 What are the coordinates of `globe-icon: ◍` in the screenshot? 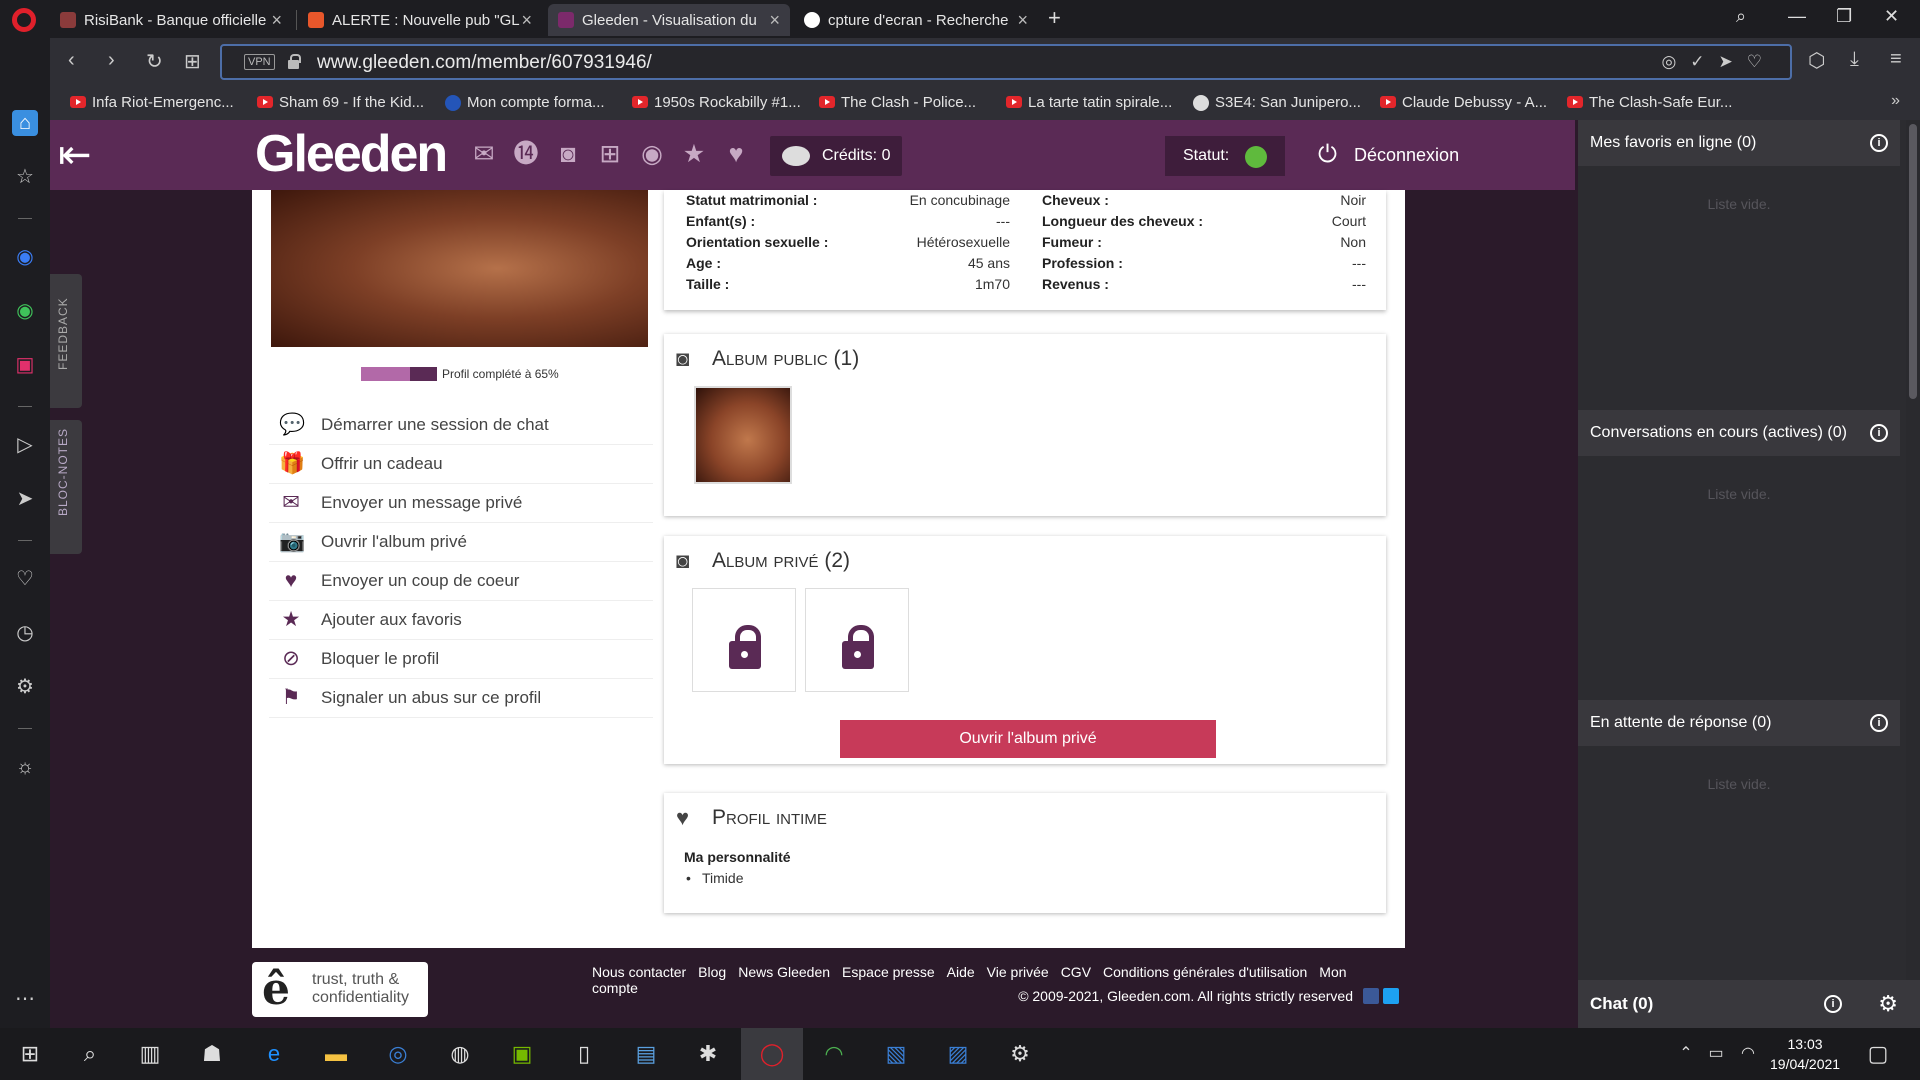 It's located at (460, 1054).